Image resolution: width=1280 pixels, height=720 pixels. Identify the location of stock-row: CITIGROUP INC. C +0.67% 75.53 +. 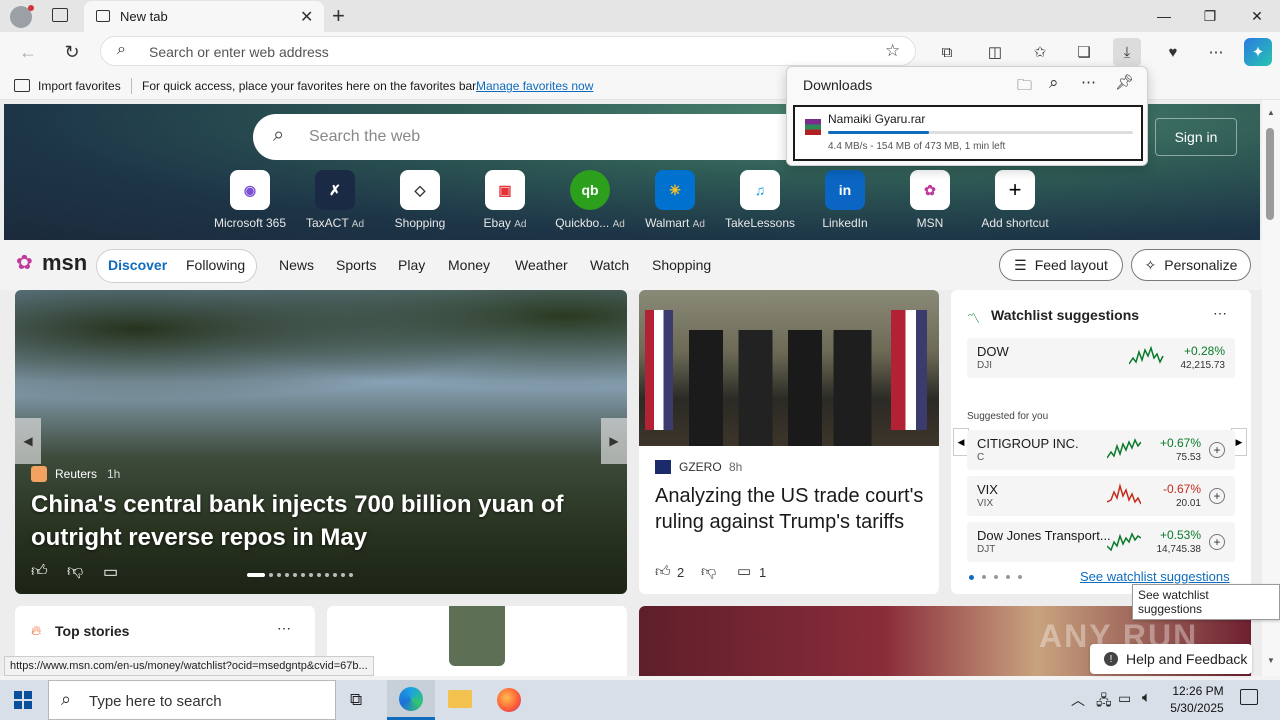
(1101, 450).